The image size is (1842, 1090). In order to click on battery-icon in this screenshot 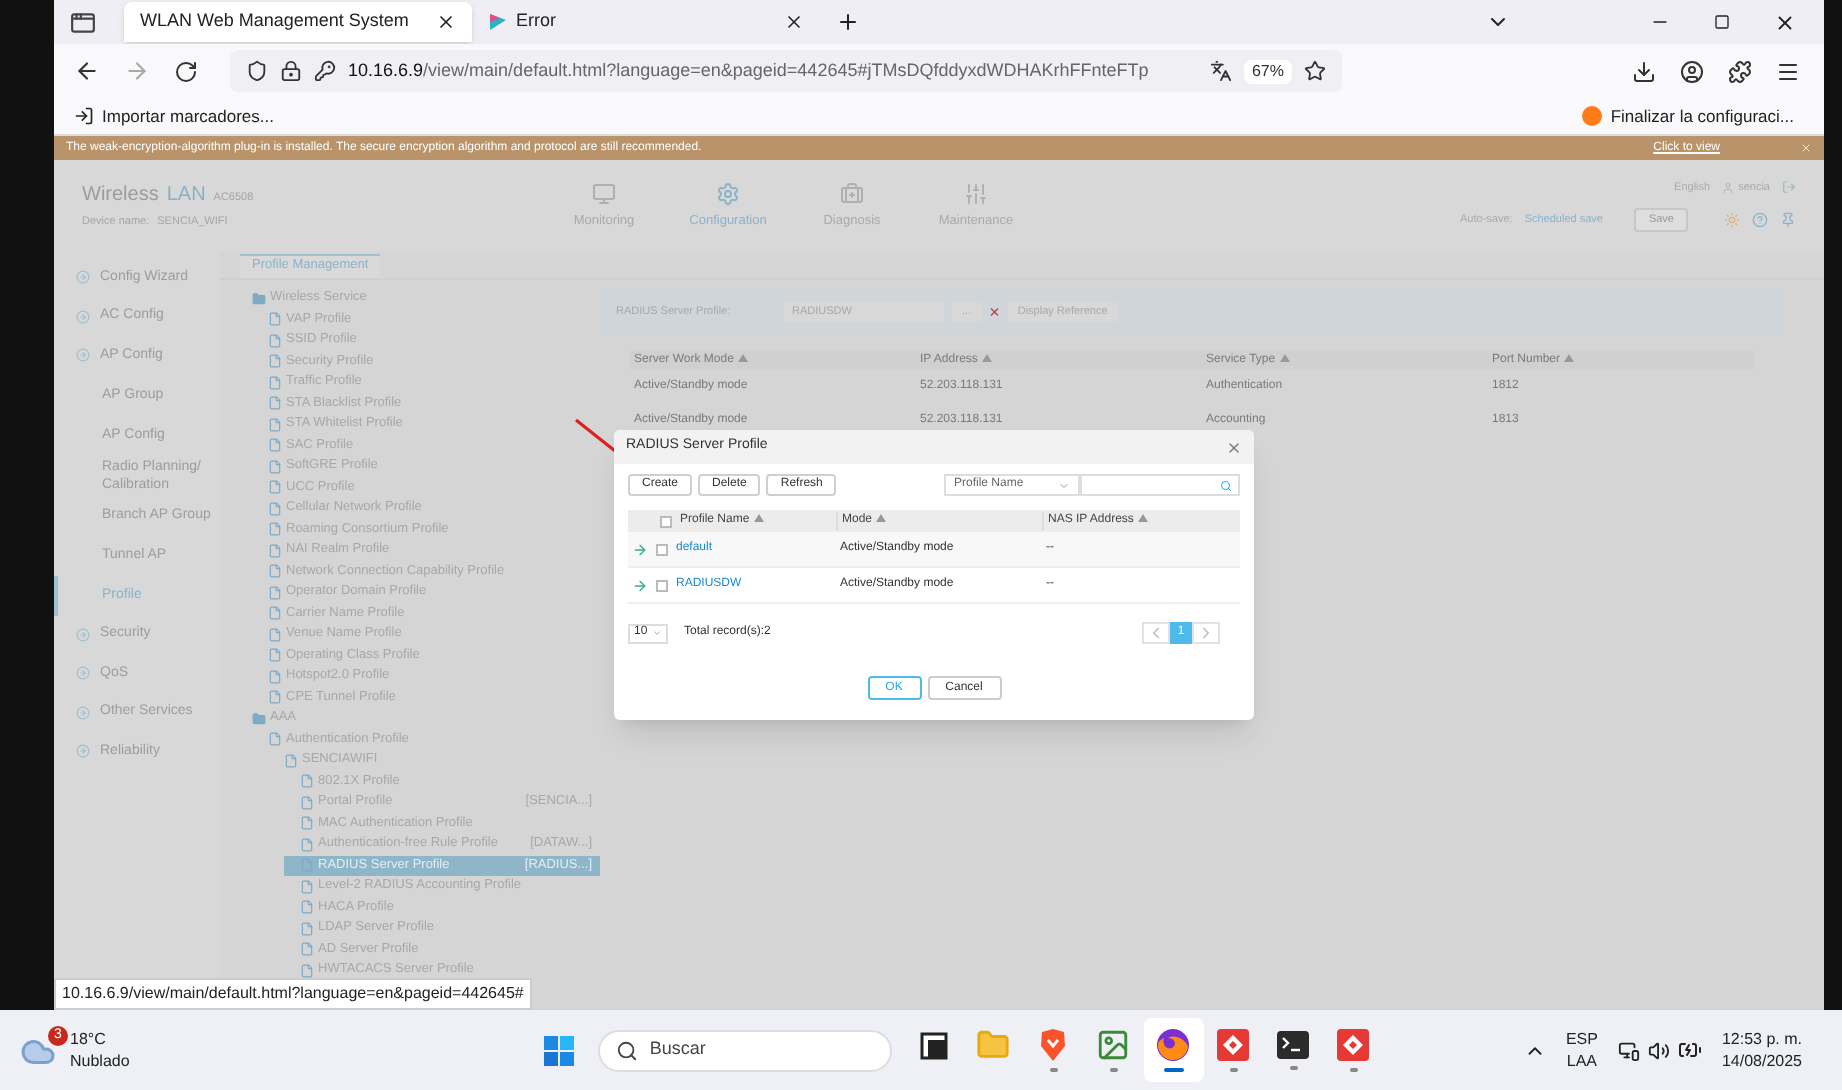, I will do `click(1689, 1050)`.